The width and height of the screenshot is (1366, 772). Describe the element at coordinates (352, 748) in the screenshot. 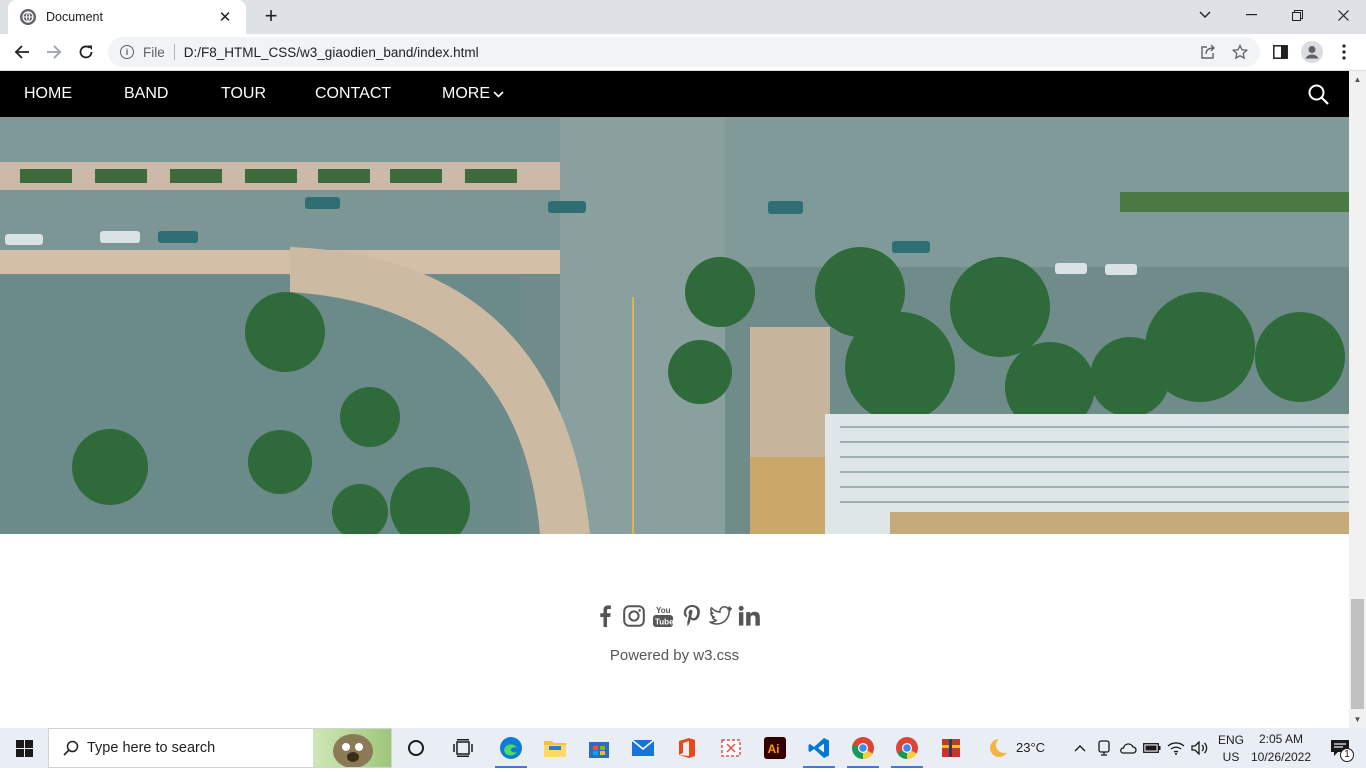

I see `search-highlight-image` at that location.